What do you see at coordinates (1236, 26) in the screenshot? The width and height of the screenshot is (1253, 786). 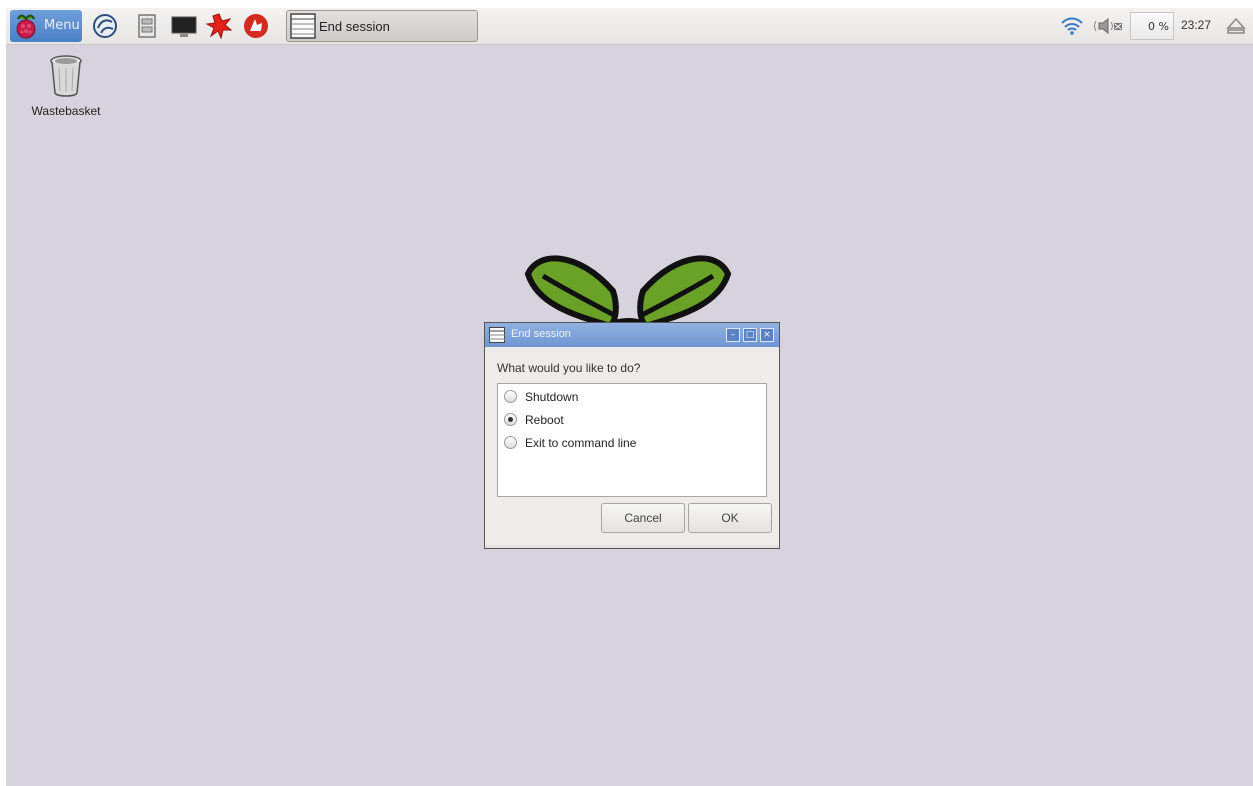 I see `eject-icon` at bounding box center [1236, 26].